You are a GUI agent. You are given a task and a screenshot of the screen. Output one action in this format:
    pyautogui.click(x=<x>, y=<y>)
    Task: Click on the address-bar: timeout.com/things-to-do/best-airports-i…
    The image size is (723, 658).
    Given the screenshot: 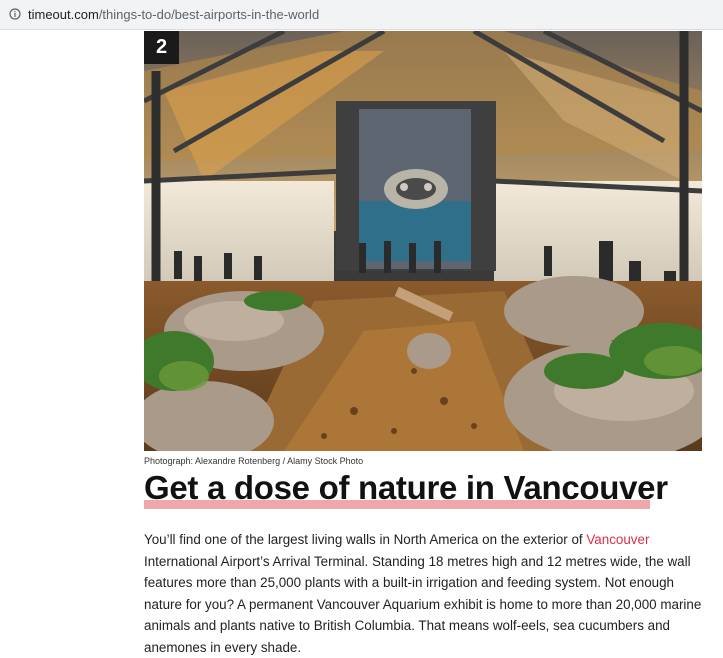 What is the action you would take?
    pyautogui.click(x=361, y=15)
    